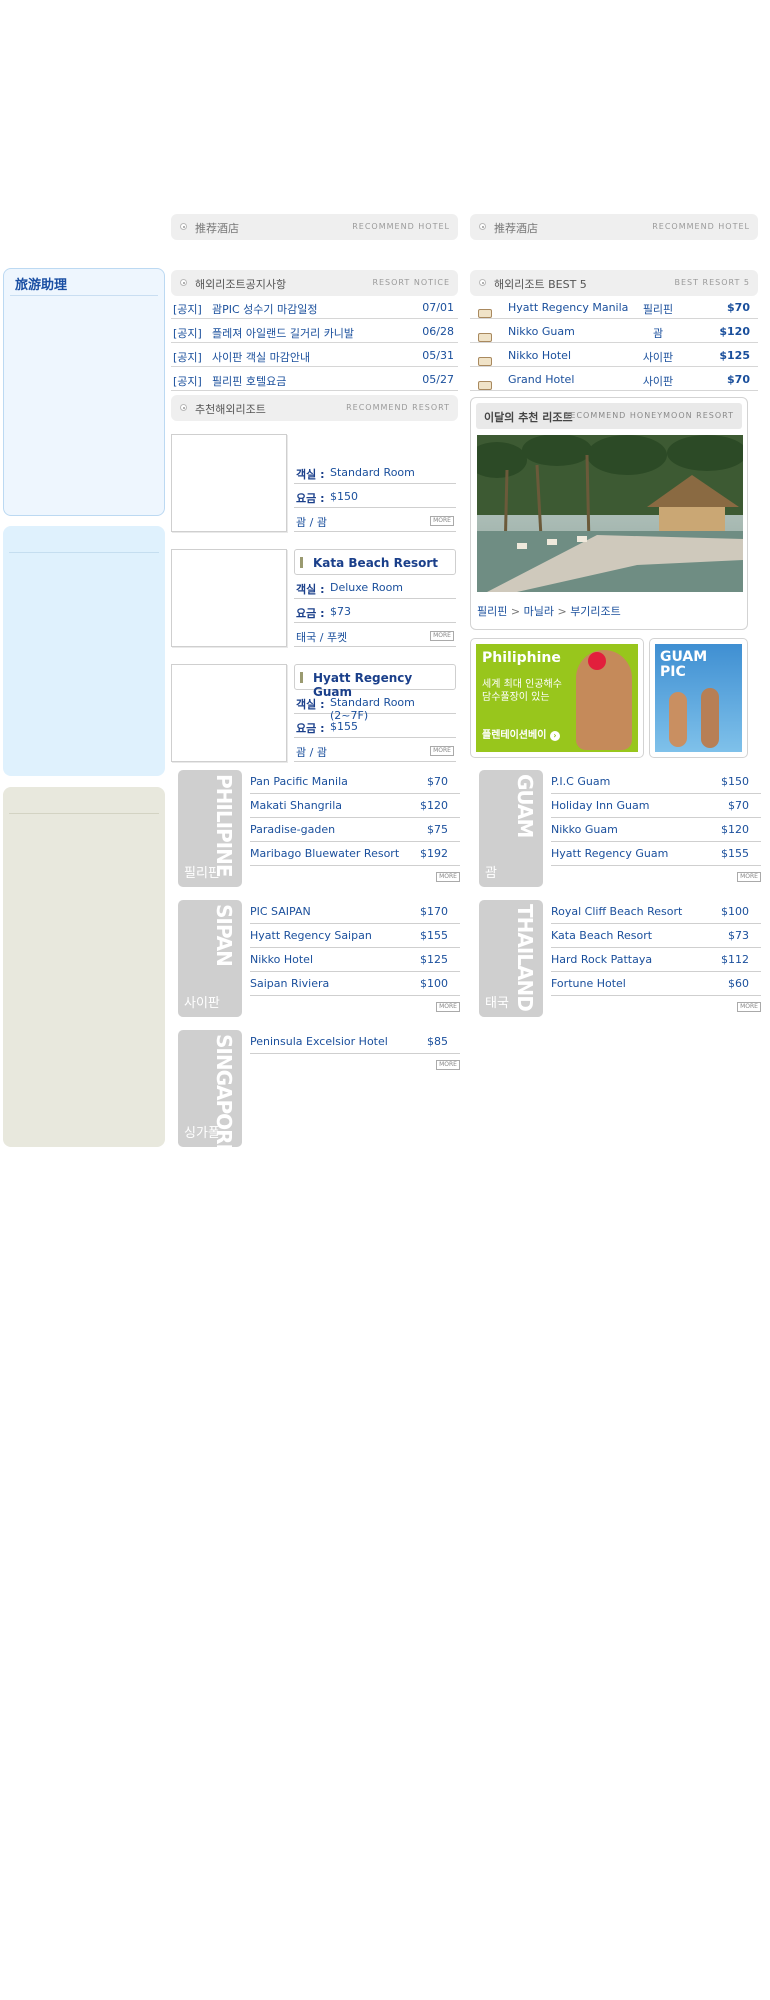 The height and width of the screenshot is (2000, 770). I want to click on resort-photo, so click(610, 513).